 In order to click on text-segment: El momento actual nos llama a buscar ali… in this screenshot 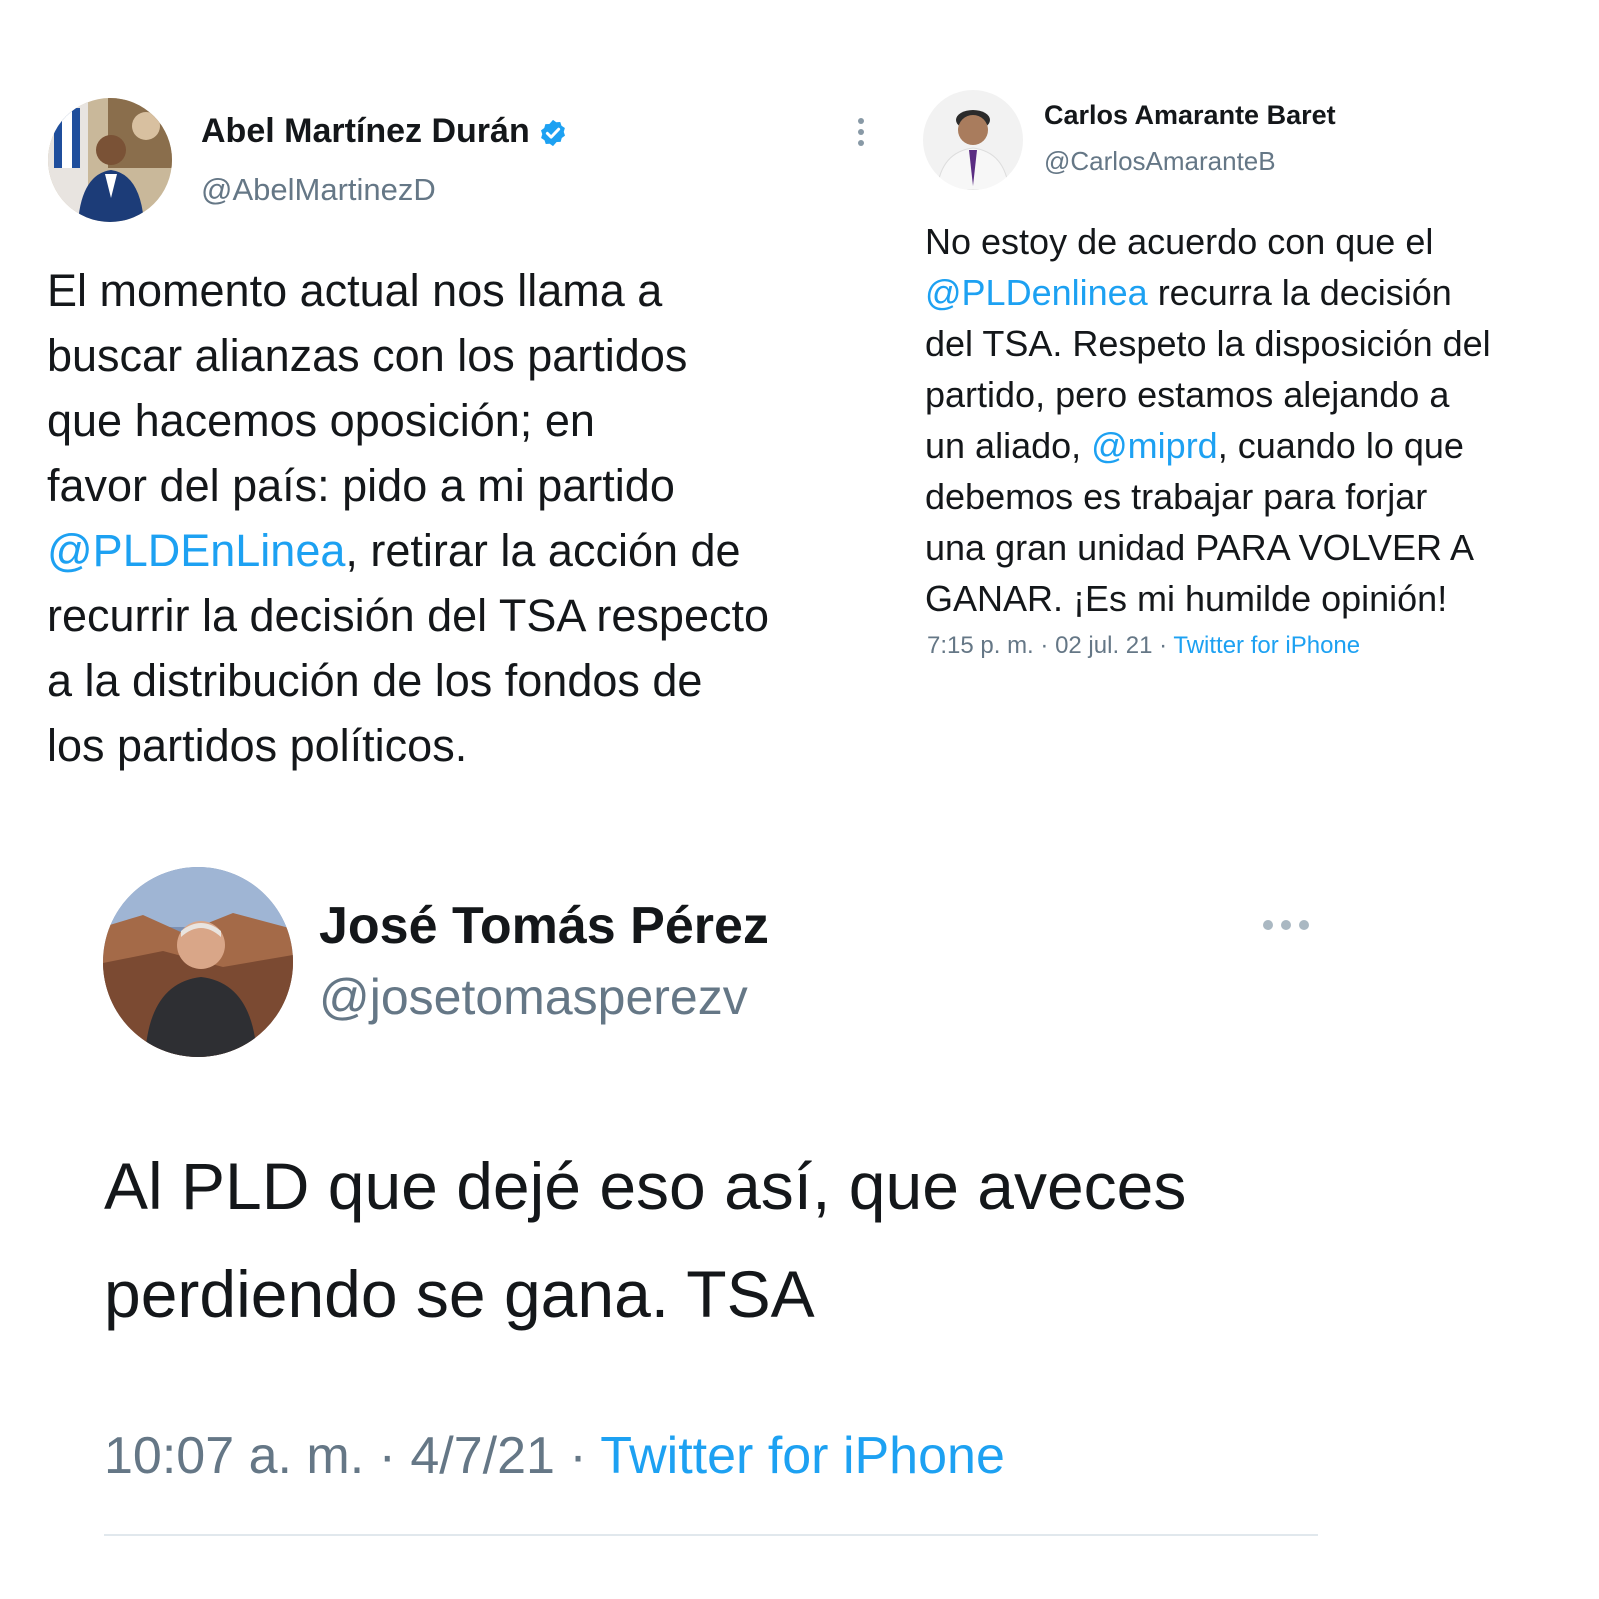, I will do `click(367, 388)`.